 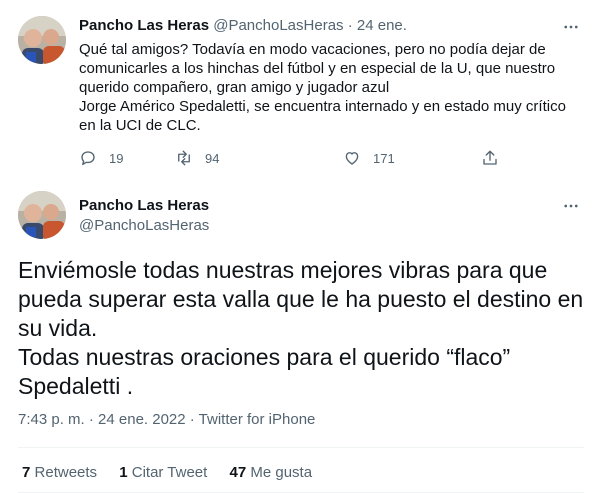 I want to click on like-button: 171, so click(x=369, y=158).